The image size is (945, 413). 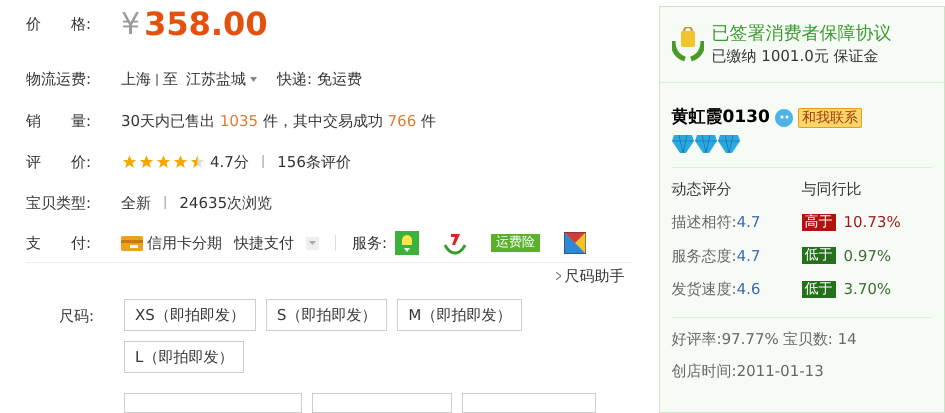 What do you see at coordinates (314, 162) in the screenshot?
I see `reviews-link: 156条评价` at bounding box center [314, 162].